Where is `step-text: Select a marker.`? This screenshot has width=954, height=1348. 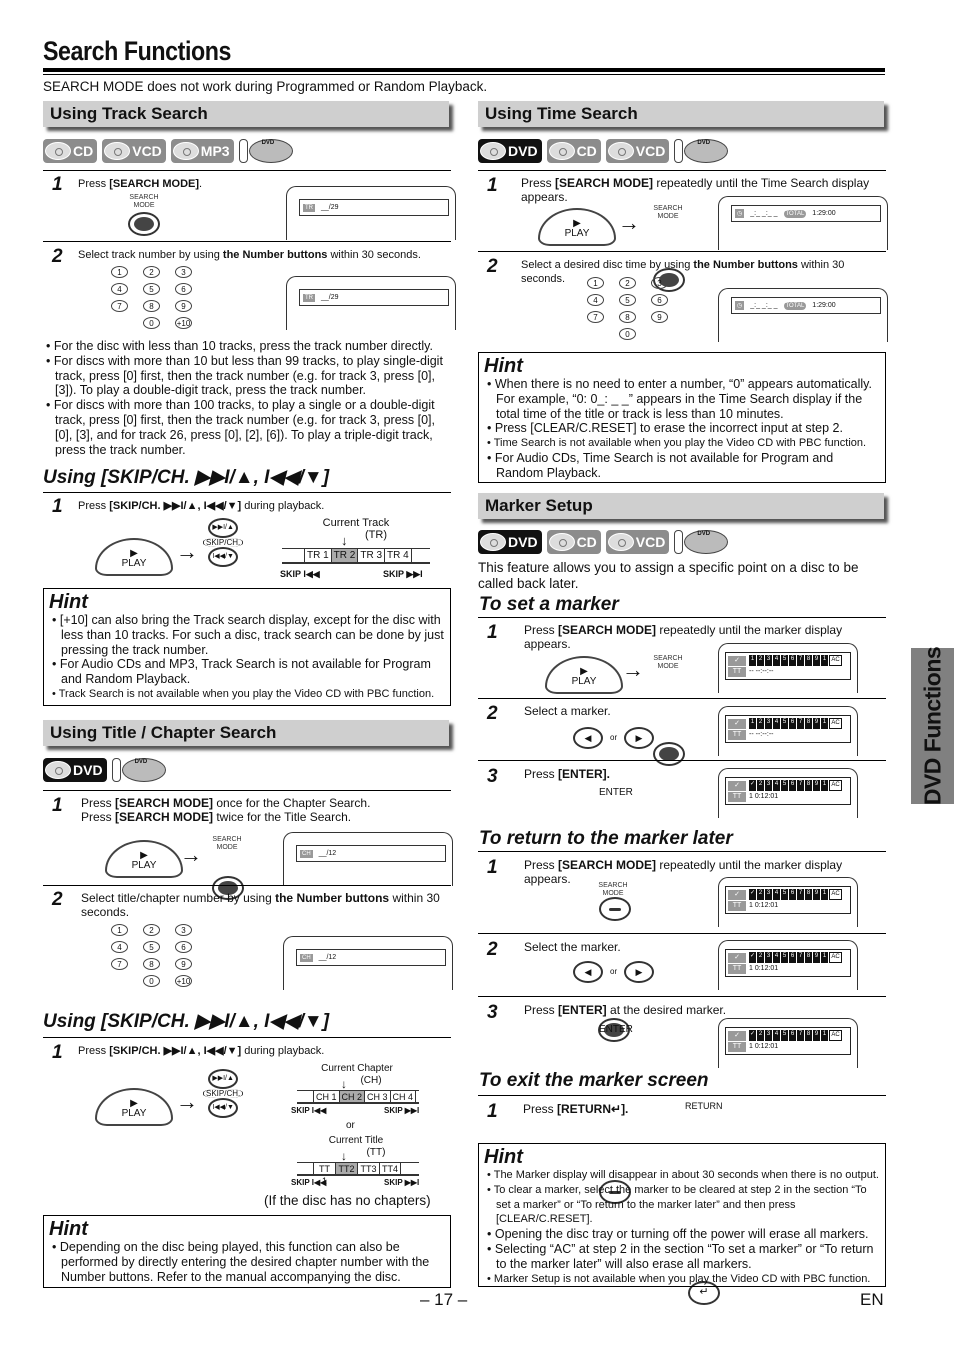
step-text: Select a marker. is located at coordinates (567, 711).